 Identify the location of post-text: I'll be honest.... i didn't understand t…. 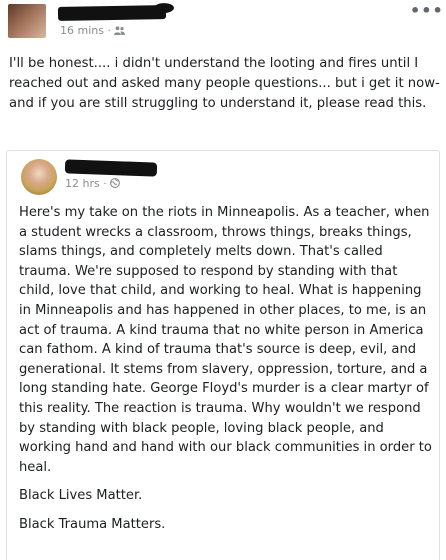
(224, 83).